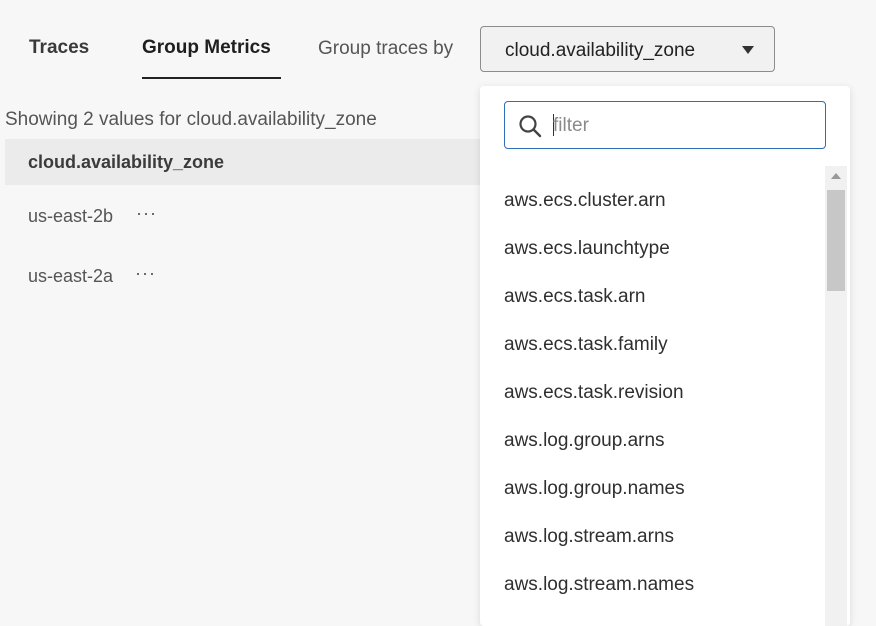 The image size is (876, 626). What do you see at coordinates (71, 216) in the screenshot?
I see `table-row: us-east-2b` at bounding box center [71, 216].